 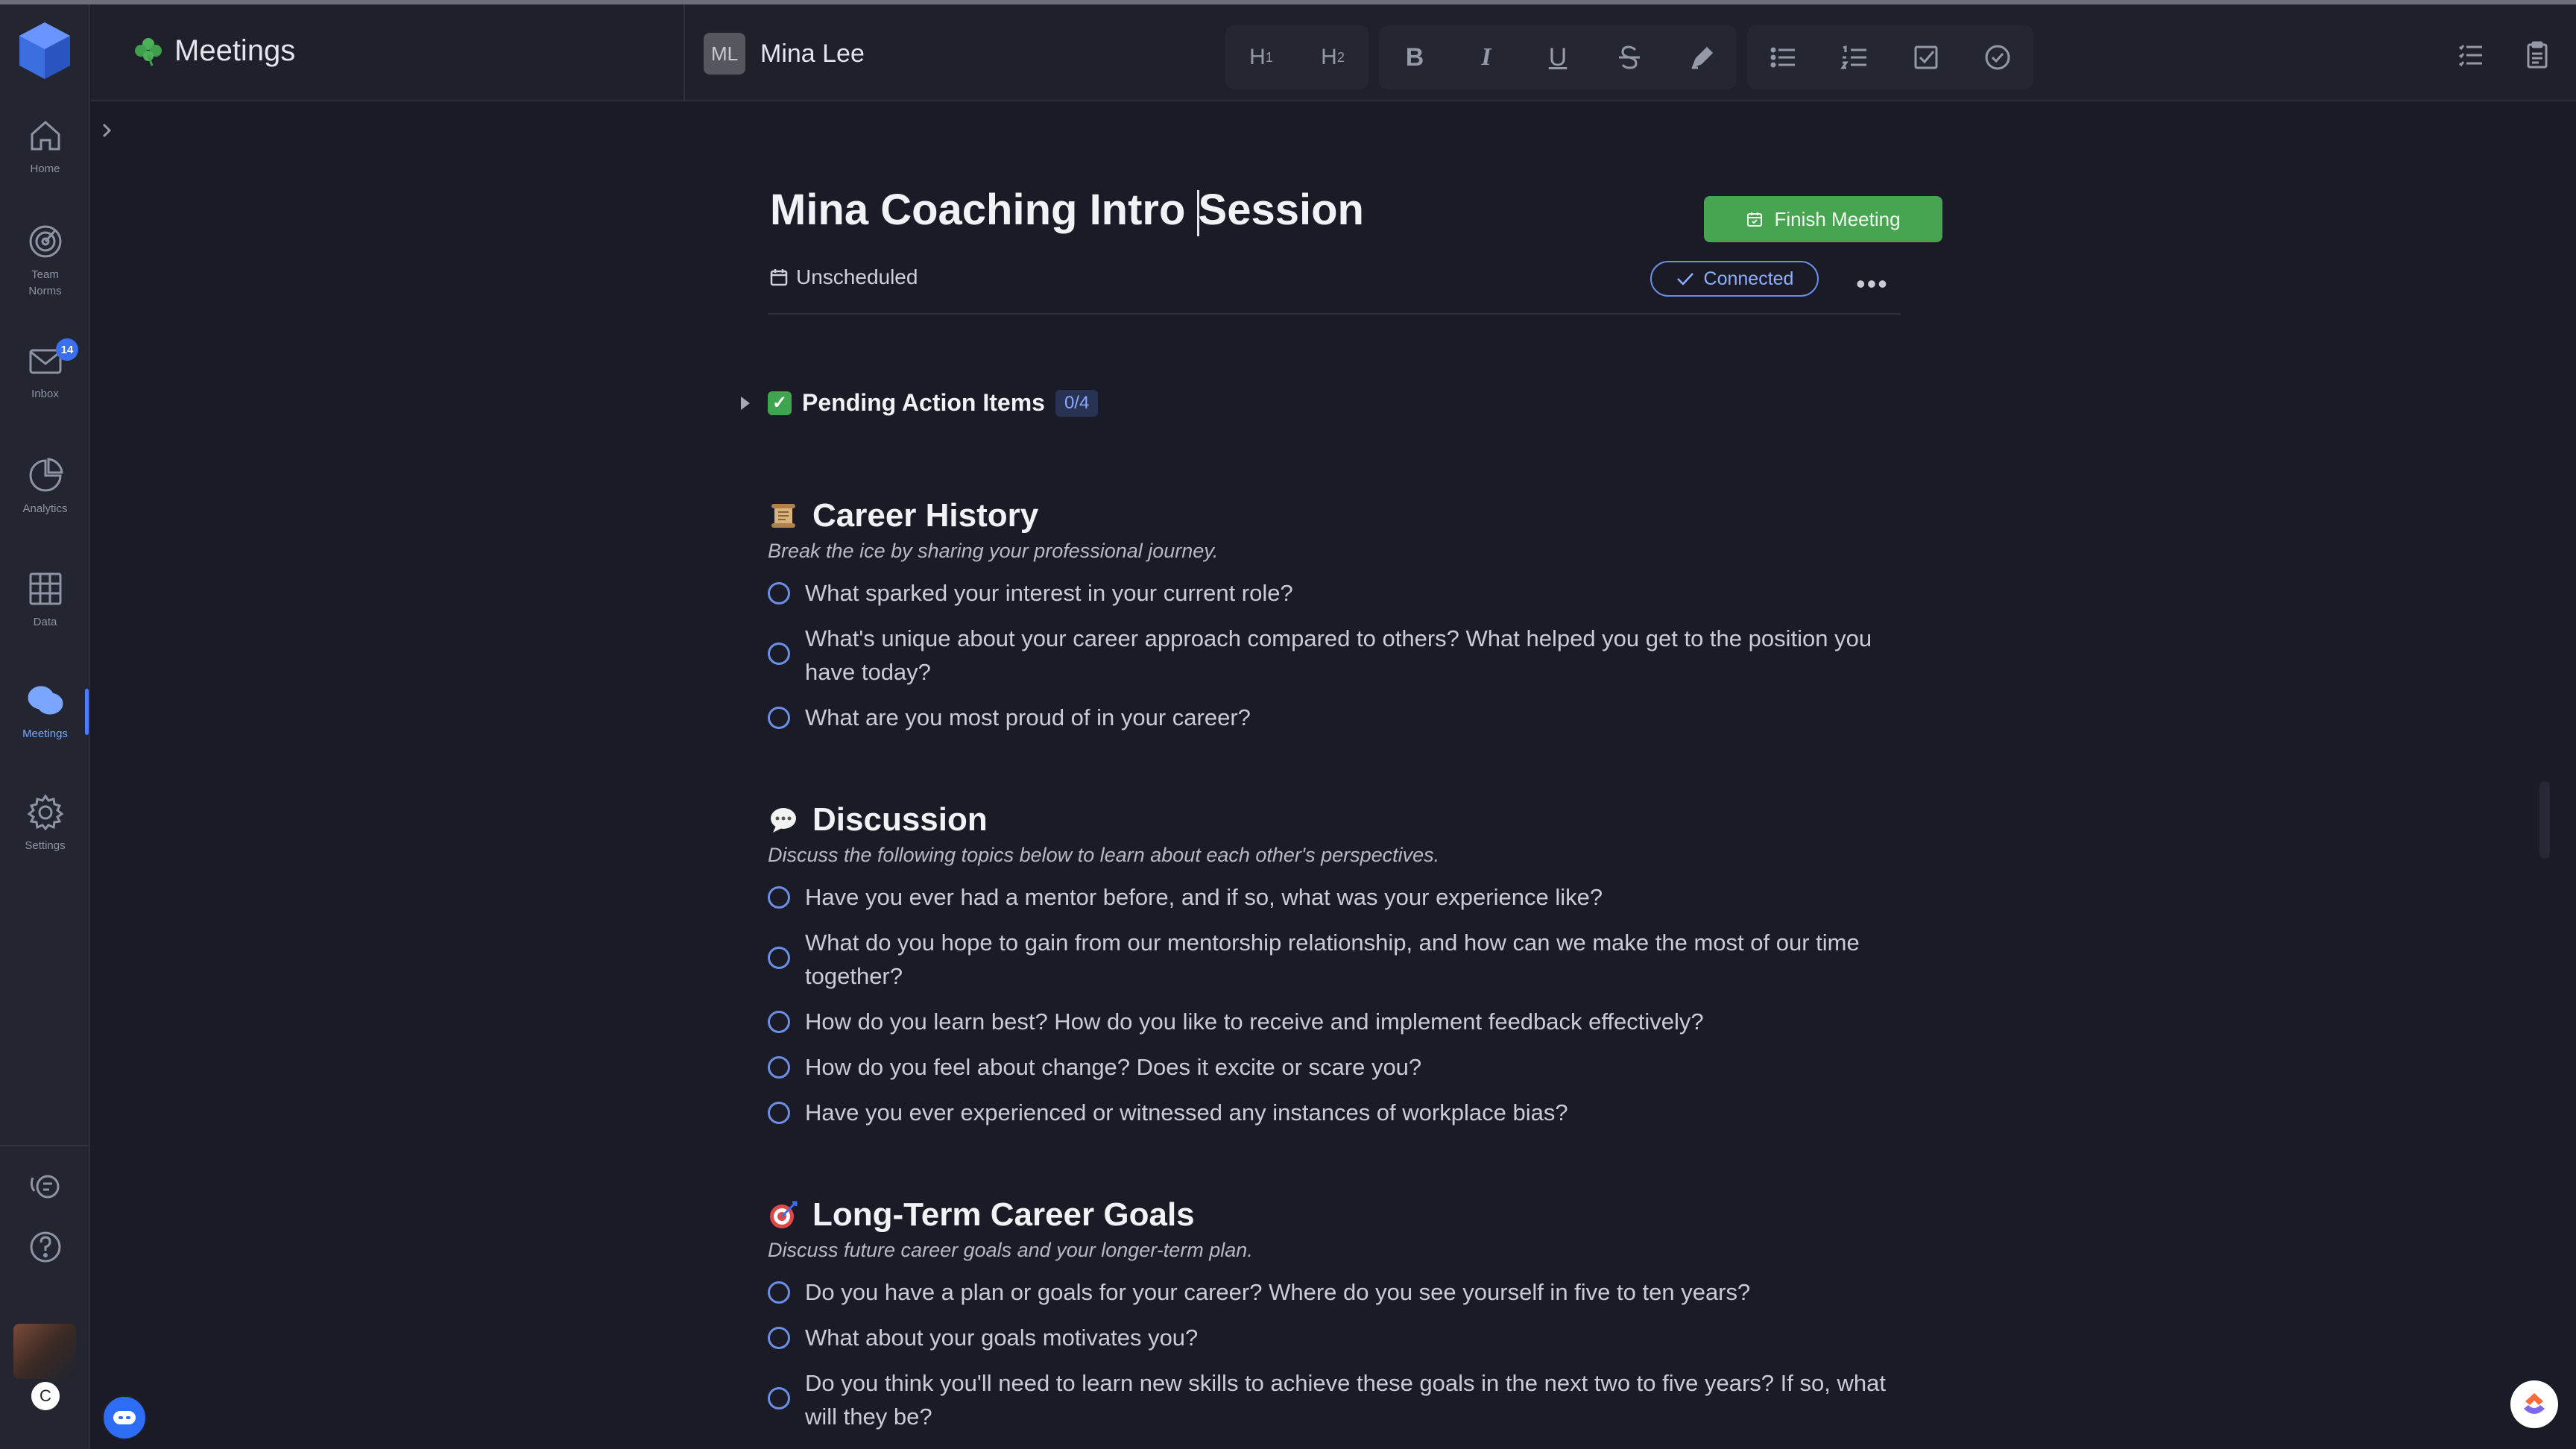 What do you see at coordinates (45, 135) in the screenshot?
I see `home-icon` at bounding box center [45, 135].